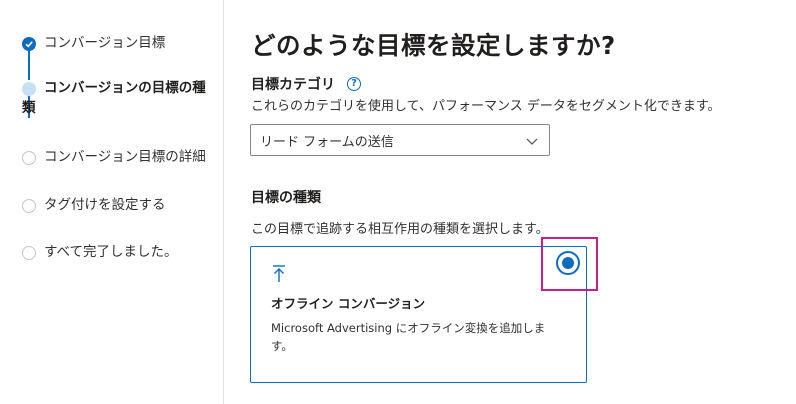 The height and width of the screenshot is (404, 796). I want to click on step-connector, so click(29, 65).